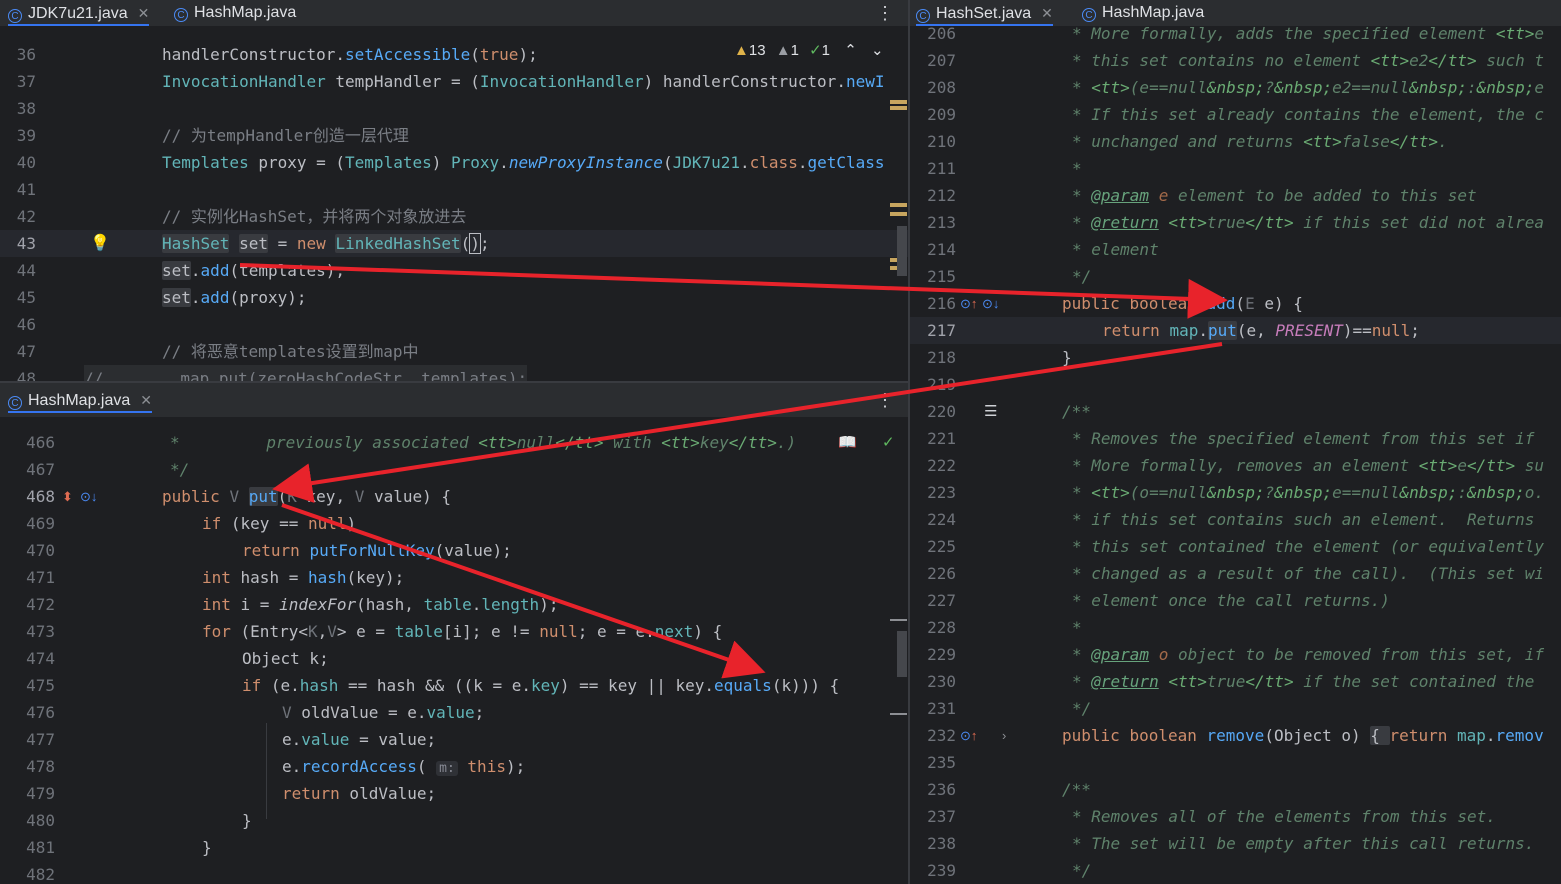 The width and height of the screenshot is (1561, 884). Describe the element at coordinates (40, 766) in the screenshot. I see `line-number: 478` at that location.